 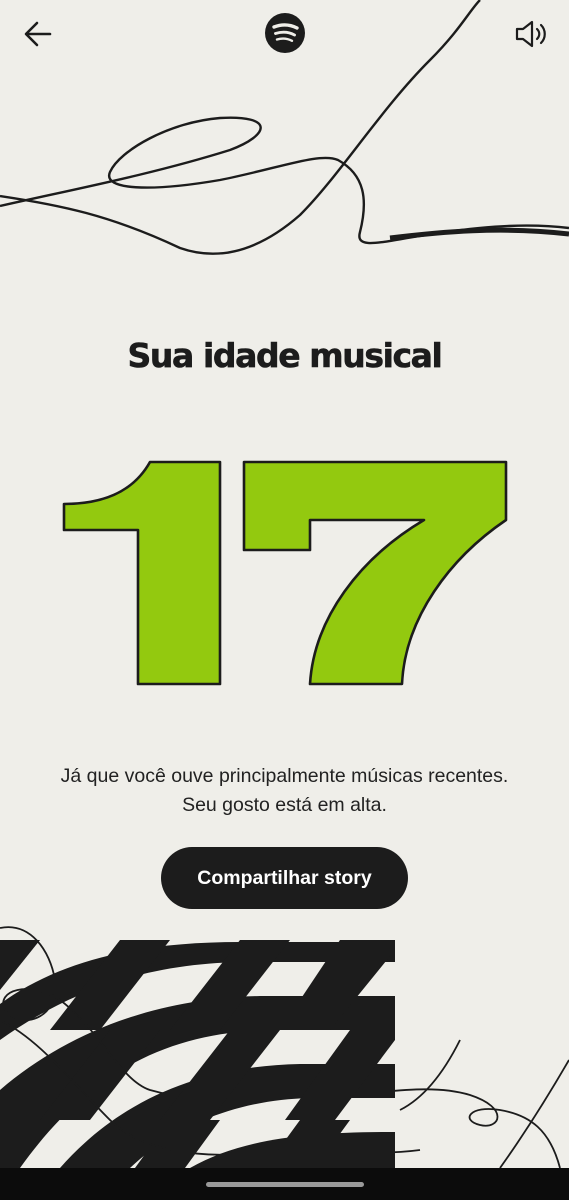 I want to click on speaker-icon, so click(x=530, y=34).